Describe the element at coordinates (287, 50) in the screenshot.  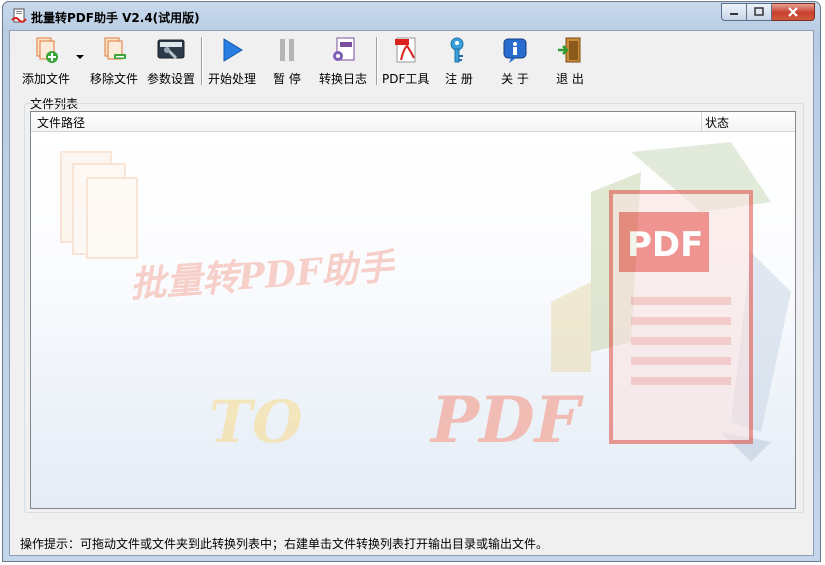
I see `pause-icon` at that location.